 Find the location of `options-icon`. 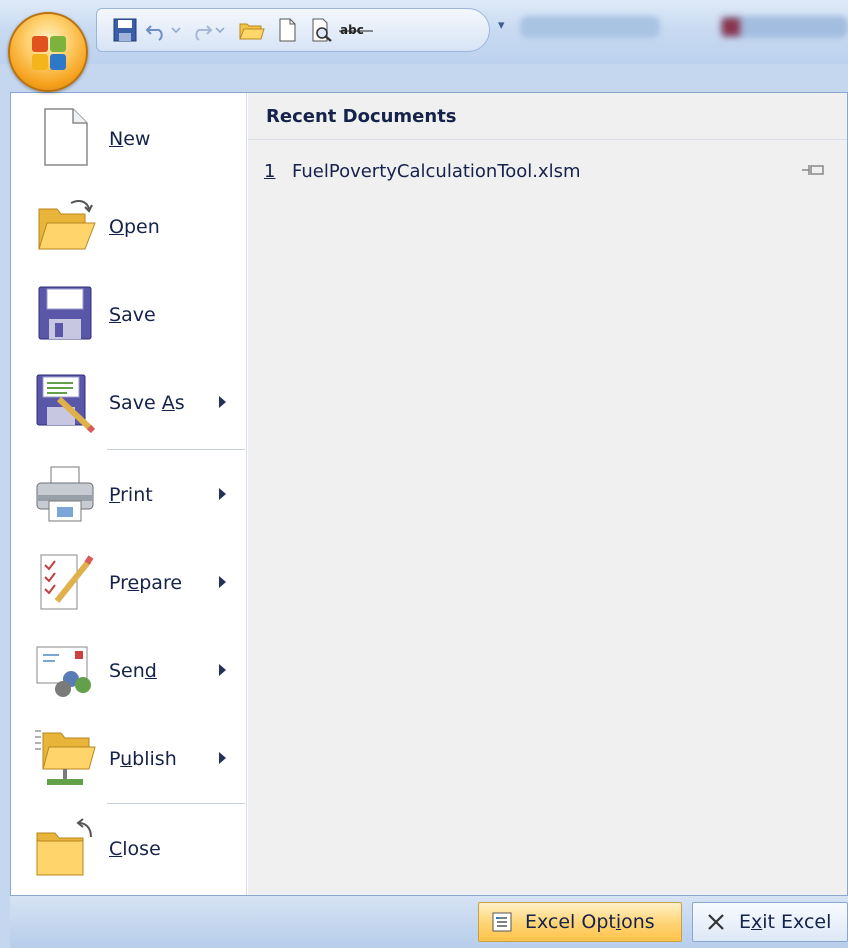

options-icon is located at coordinates (502, 922).